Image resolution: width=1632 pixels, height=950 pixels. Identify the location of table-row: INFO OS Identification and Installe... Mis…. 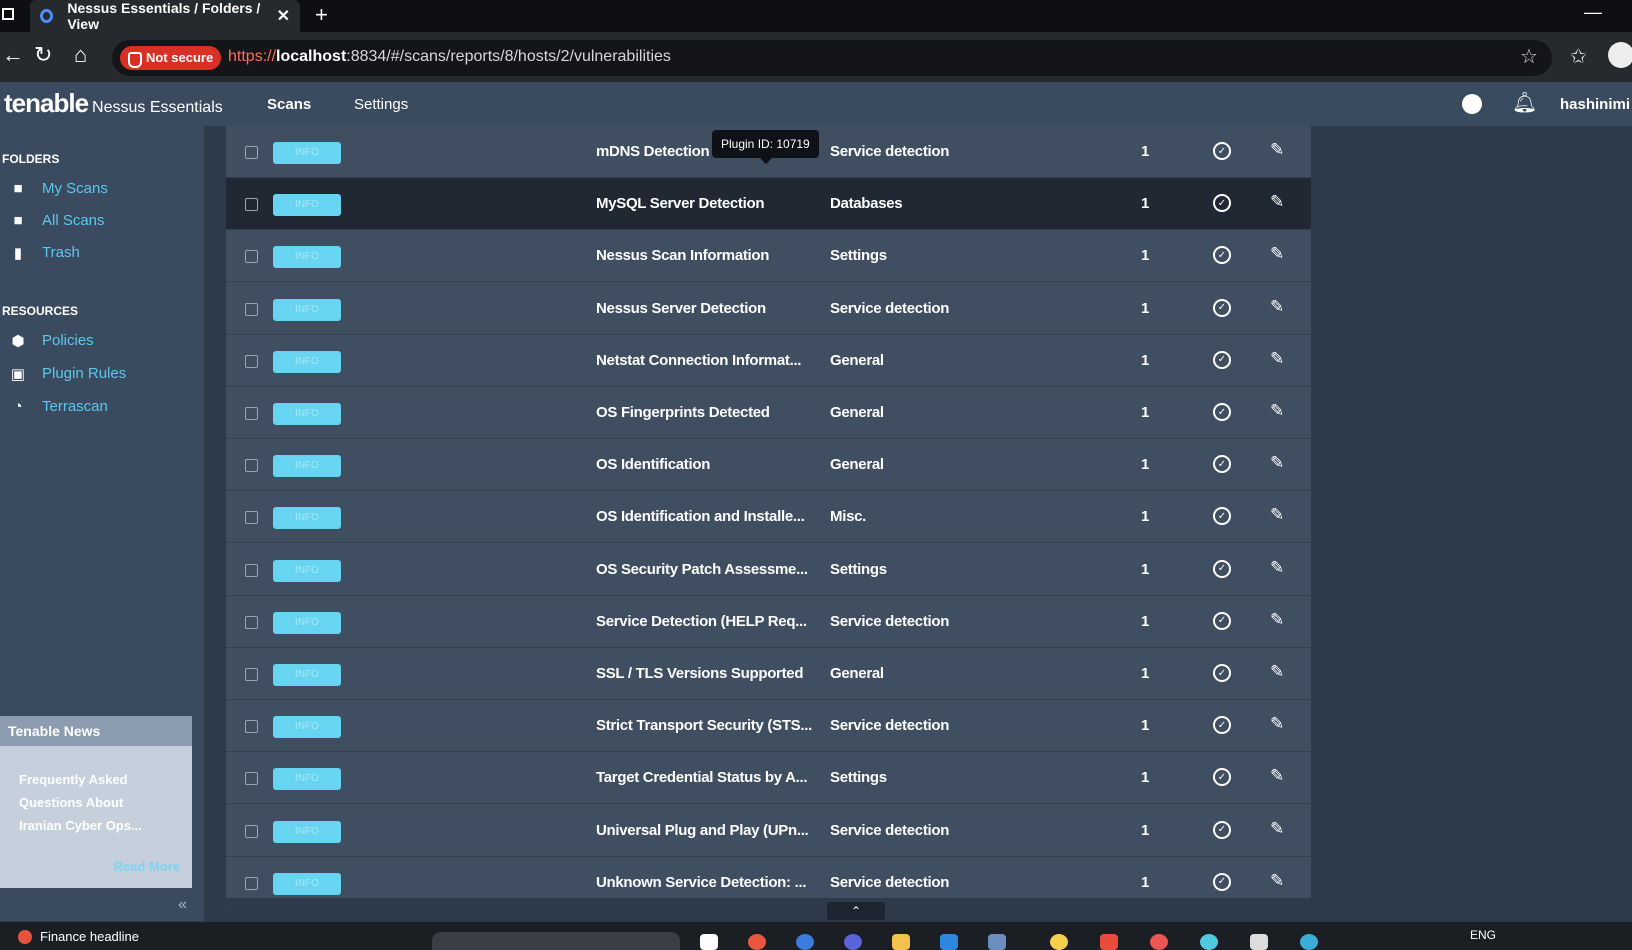
(768, 517).